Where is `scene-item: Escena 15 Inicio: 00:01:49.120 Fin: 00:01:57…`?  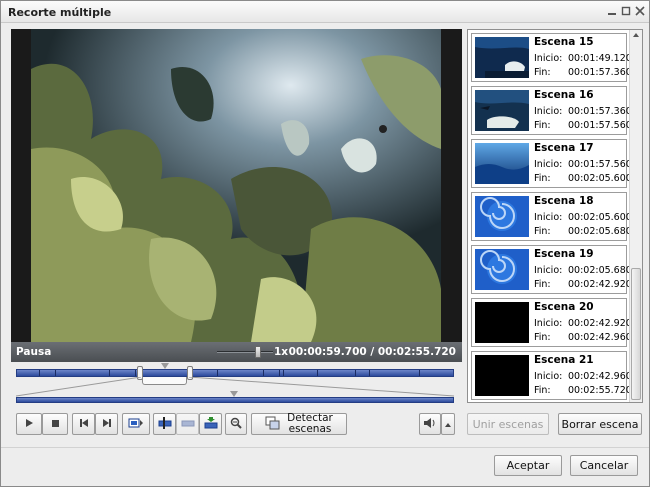 scene-item: Escena 15 Inicio: 00:01:49.120 Fin: 00:01:57… is located at coordinates (551, 57).